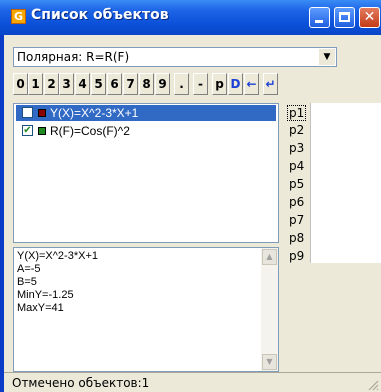 This screenshot has height=392, width=381. What do you see at coordinates (51, 84) in the screenshot?
I see `key-2: 2` at bounding box center [51, 84].